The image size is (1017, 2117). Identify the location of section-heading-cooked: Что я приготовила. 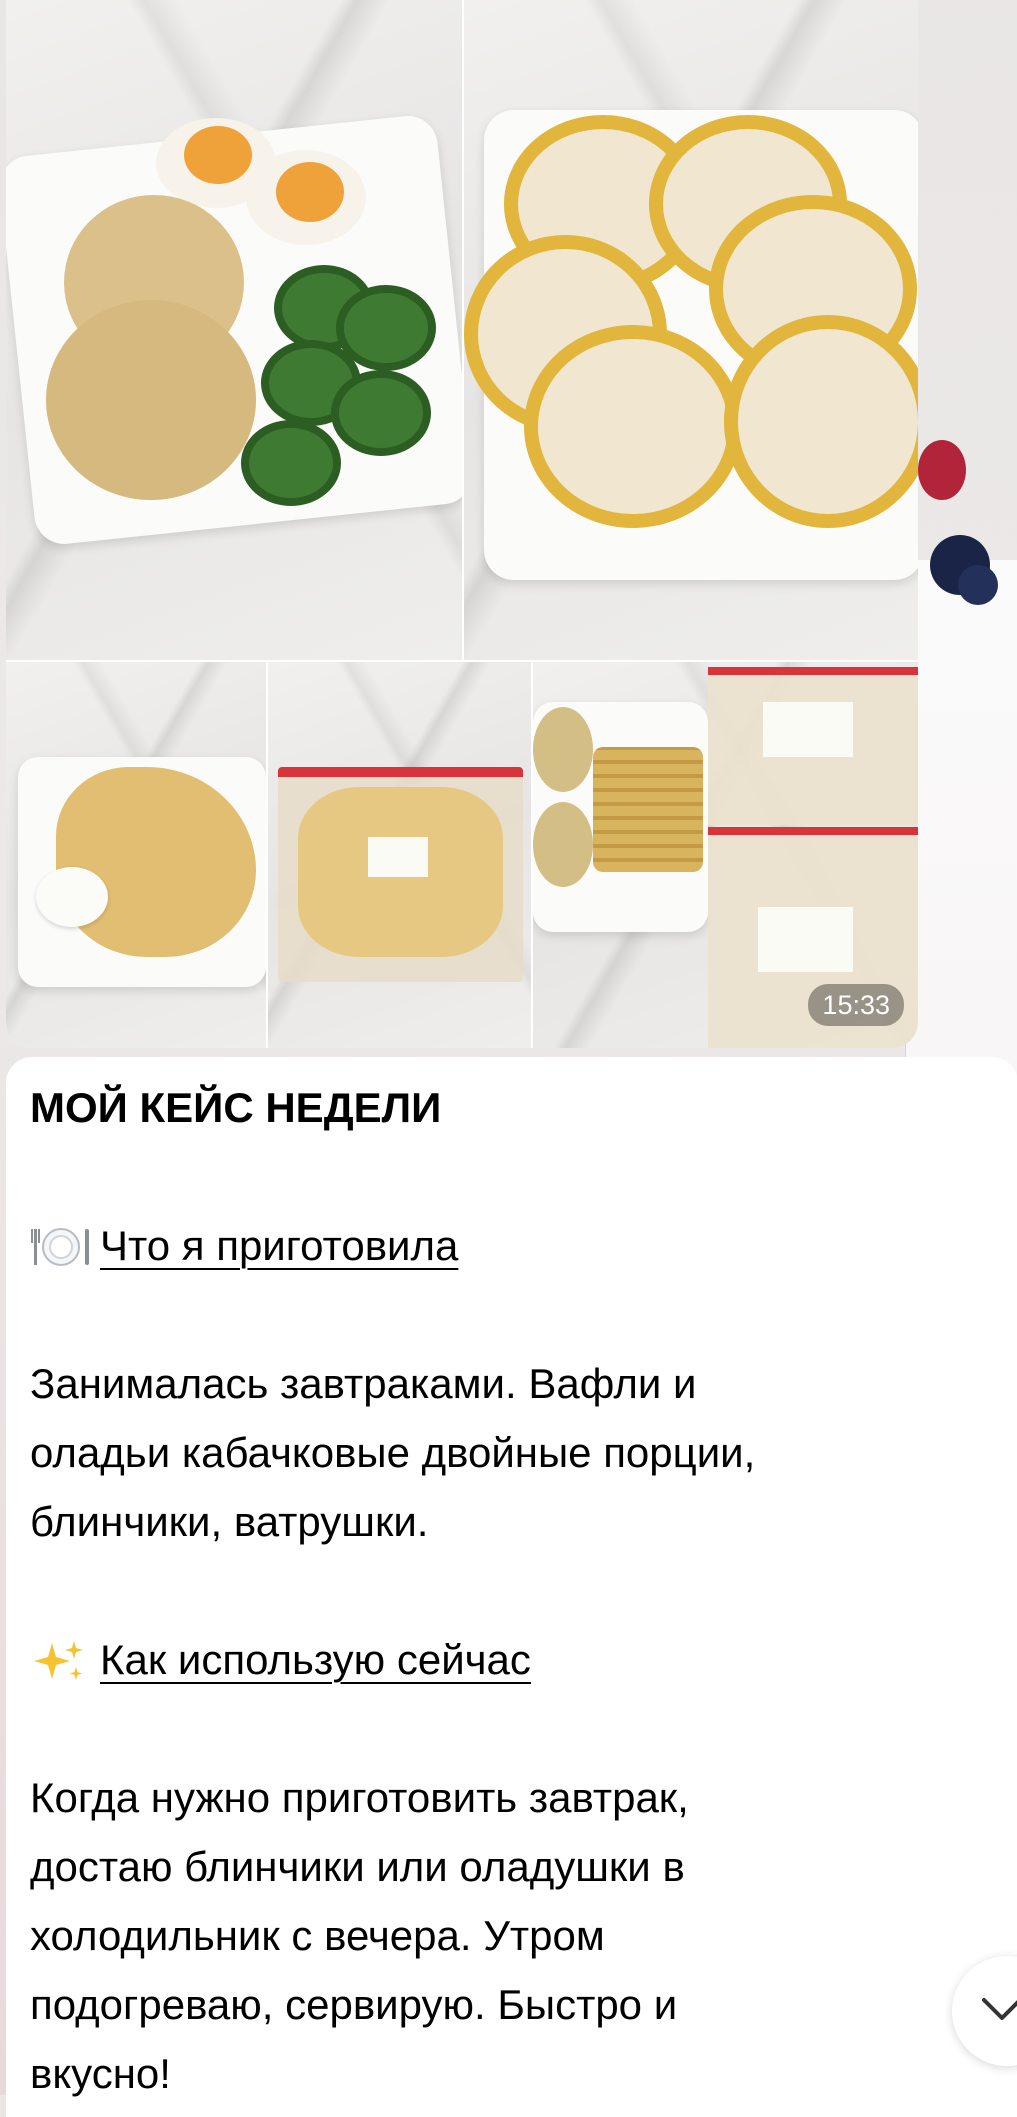
(279, 1245).